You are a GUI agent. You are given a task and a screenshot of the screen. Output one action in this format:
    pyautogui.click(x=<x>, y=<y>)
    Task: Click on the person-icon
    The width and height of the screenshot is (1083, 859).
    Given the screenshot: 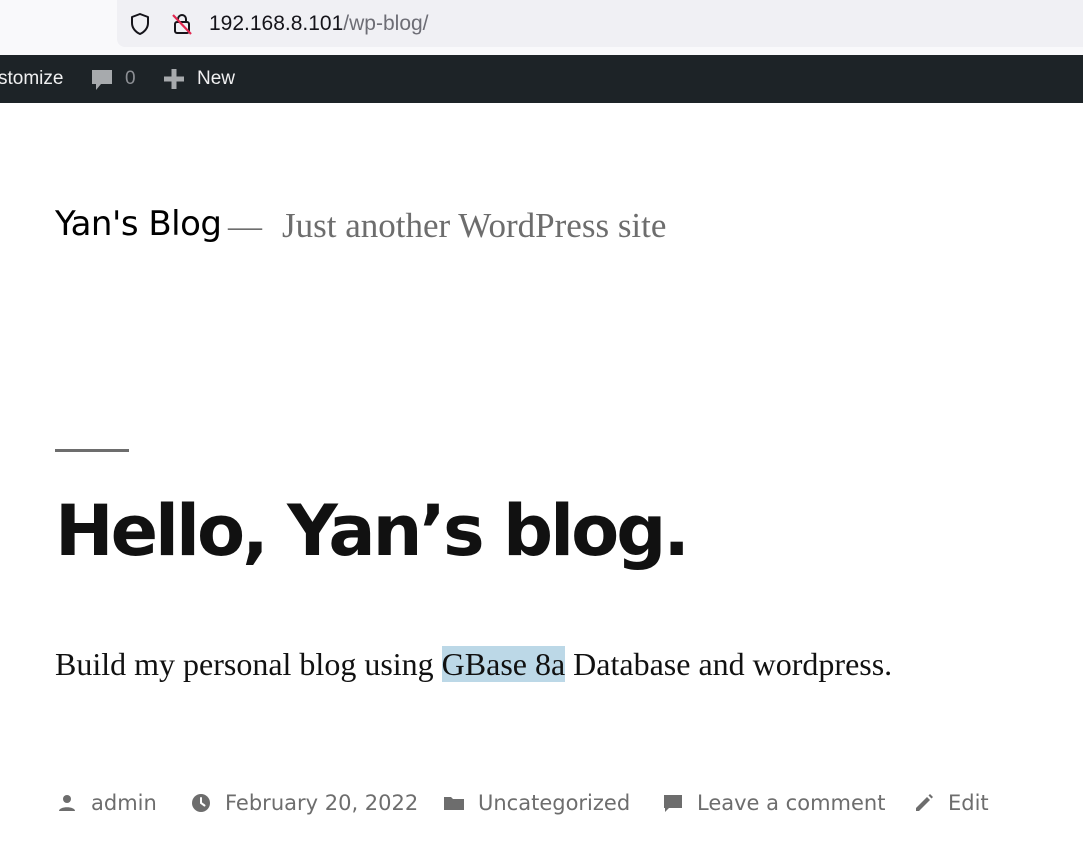 What is the action you would take?
    pyautogui.click(x=67, y=803)
    